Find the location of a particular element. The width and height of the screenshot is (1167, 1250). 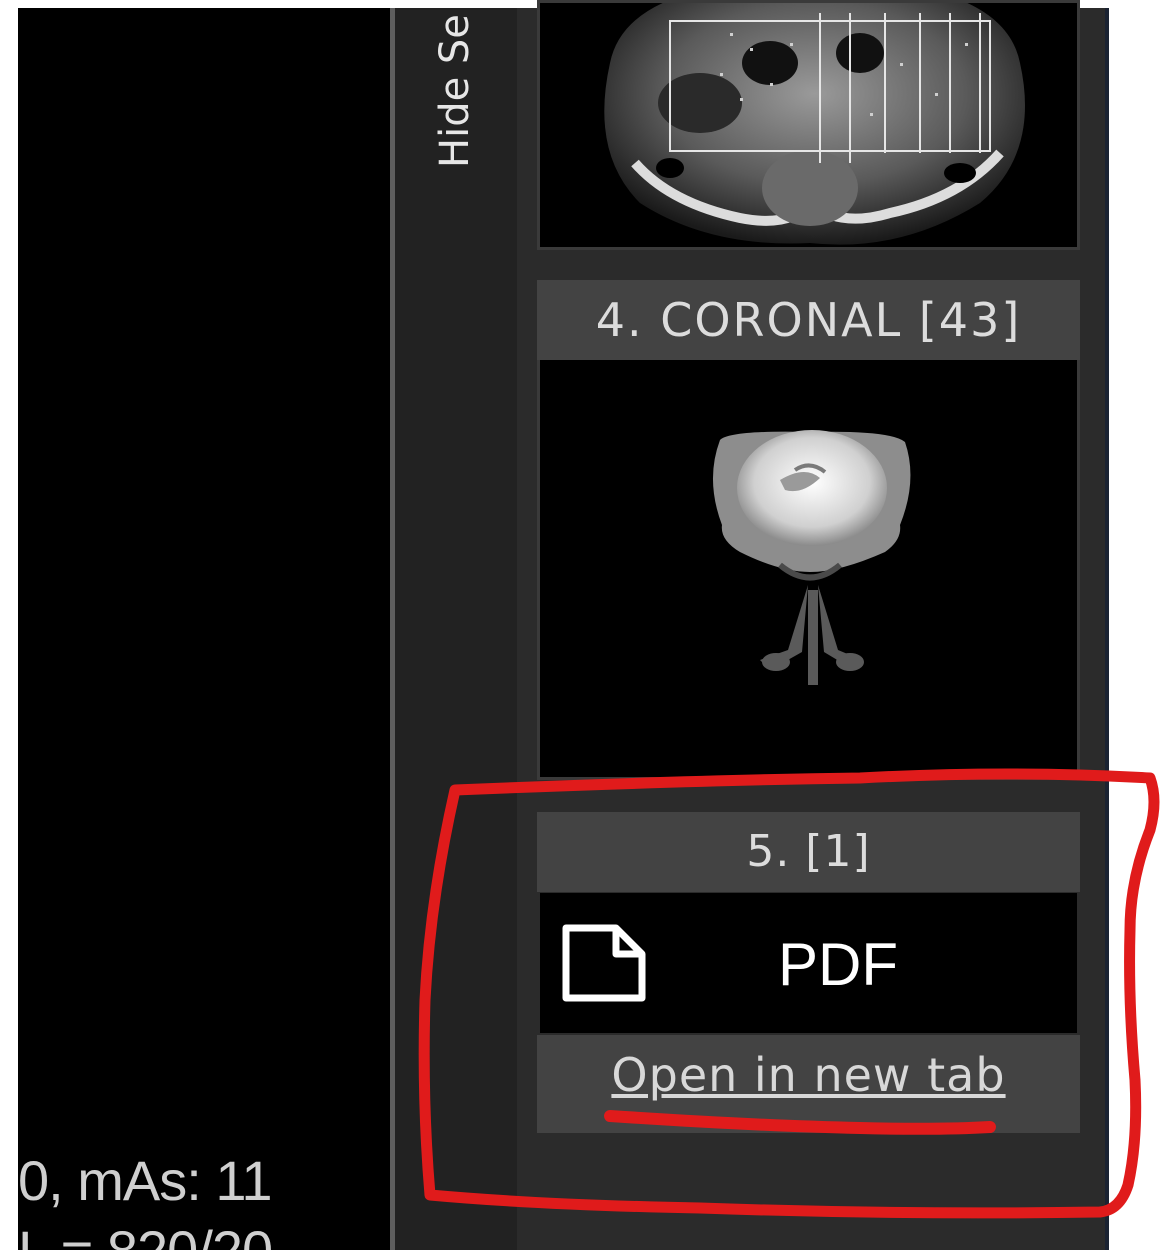

open-in-new-tab-link: Open in new tab is located at coordinates (808, 1075).